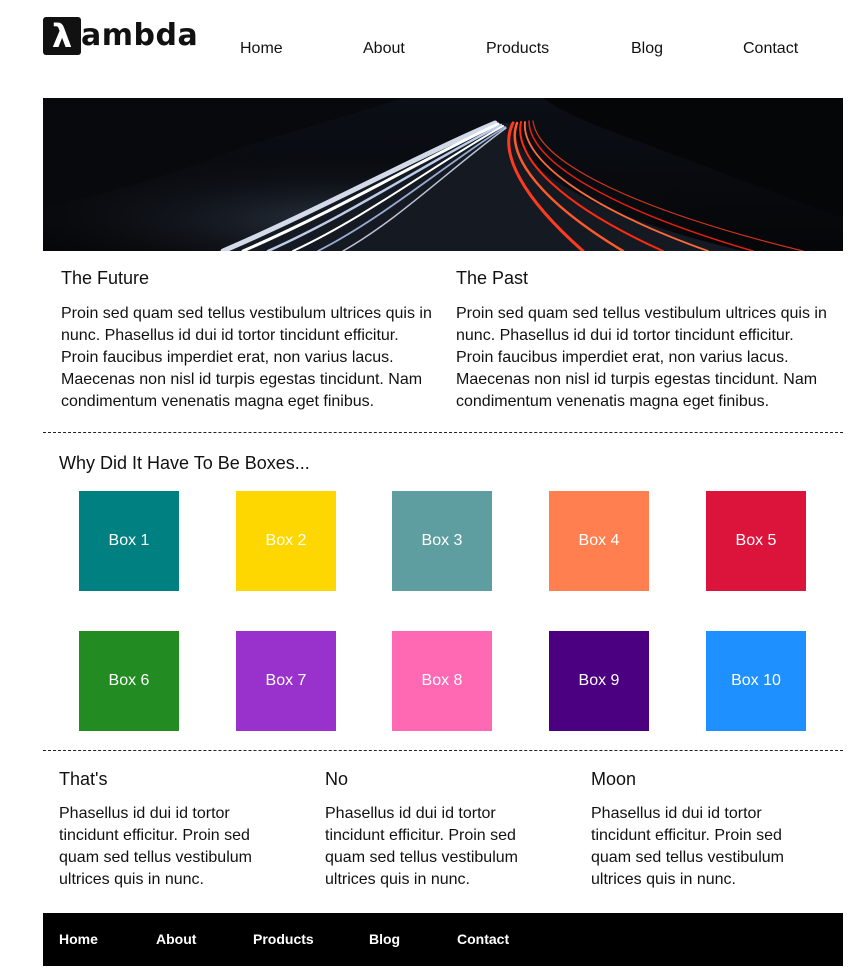 This screenshot has height=969, width=868. I want to click on box-10: Box 10, so click(756, 681).